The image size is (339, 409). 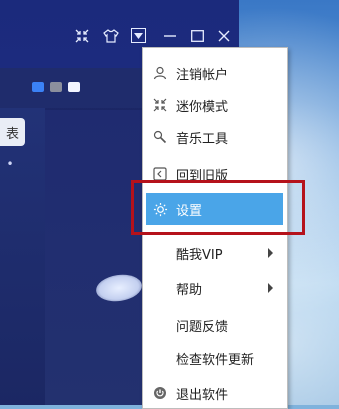 What do you see at coordinates (197, 36) in the screenshot?
I see `maximize-icon` at bounding box center [197, 36].